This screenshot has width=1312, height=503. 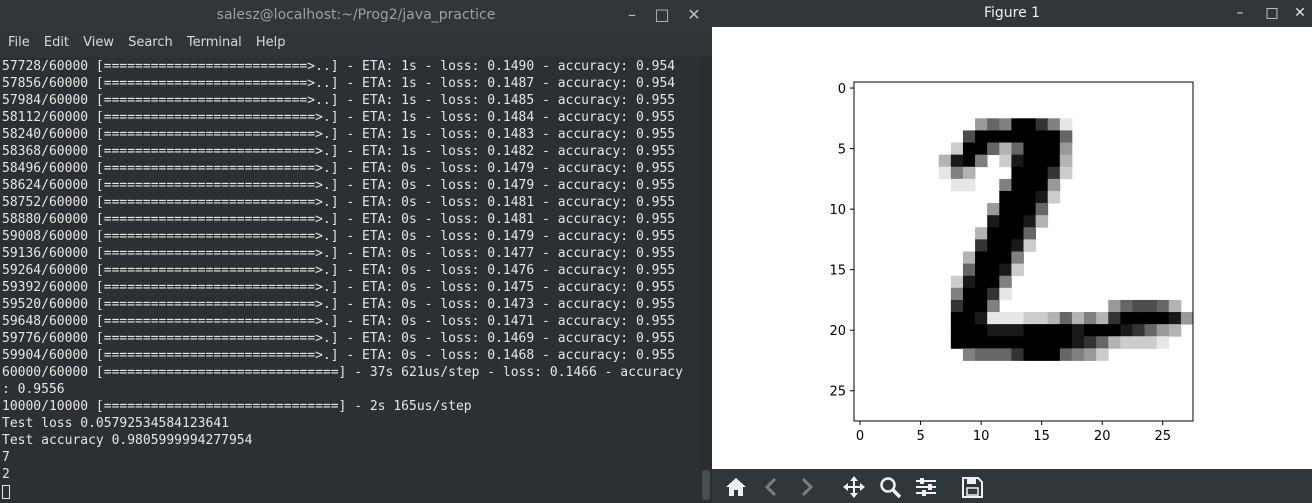 I want to click on save-icon, so click(x=972, y=487).